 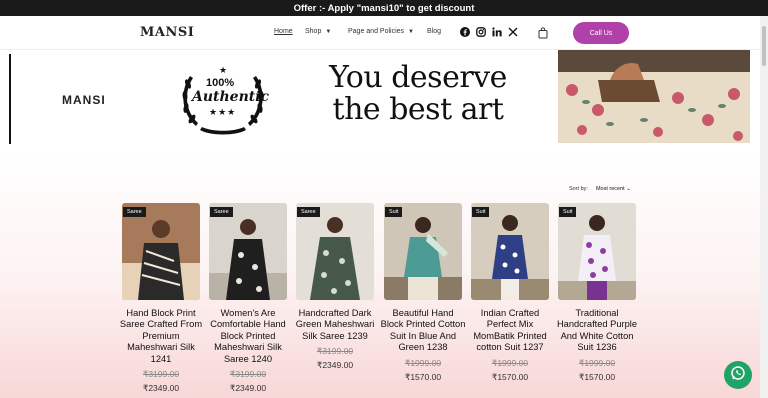 I want to click on block-printing-photo, so click(x=654, y=96).